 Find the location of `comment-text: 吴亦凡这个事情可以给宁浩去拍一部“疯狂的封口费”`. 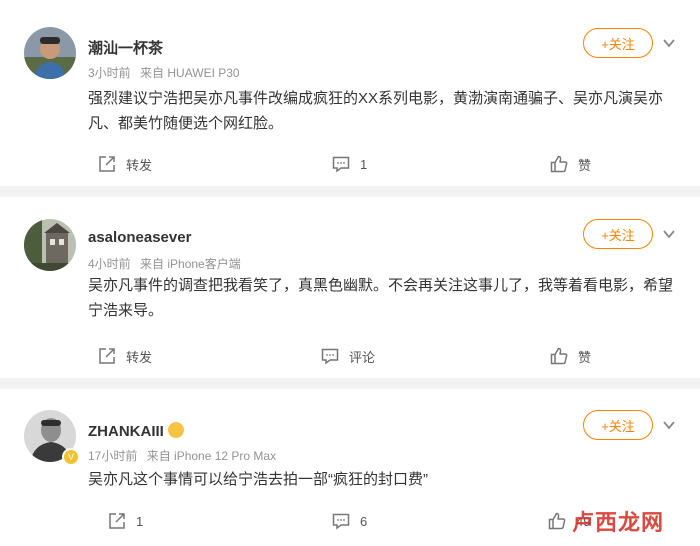

comment-text: 吴亦凡这个事情可以给宁浩去拍一部“疯狂的封口费” is located at coordinates (258, 479).